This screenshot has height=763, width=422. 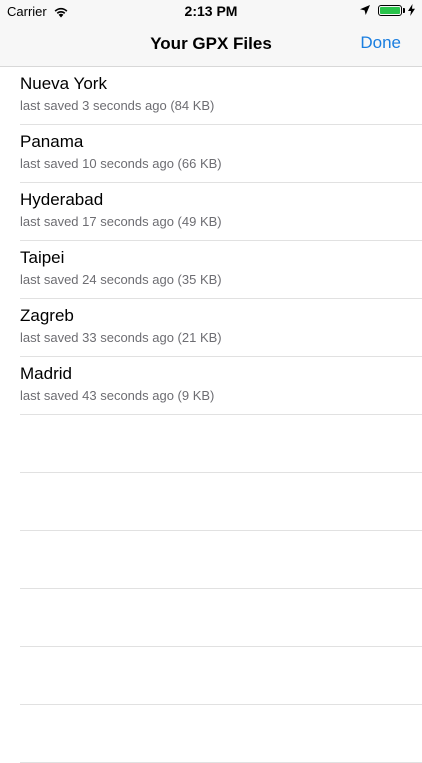 What do you see at coordinates (211, 11) in the screenshot?
I see `status-bar: Carrier 2:13 PM` at bounding box center [211, 11].